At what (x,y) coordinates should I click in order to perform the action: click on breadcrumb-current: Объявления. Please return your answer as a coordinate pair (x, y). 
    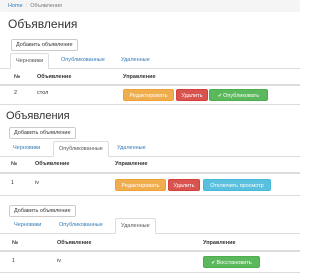
    Looking at the image, I should click on (46, 6).